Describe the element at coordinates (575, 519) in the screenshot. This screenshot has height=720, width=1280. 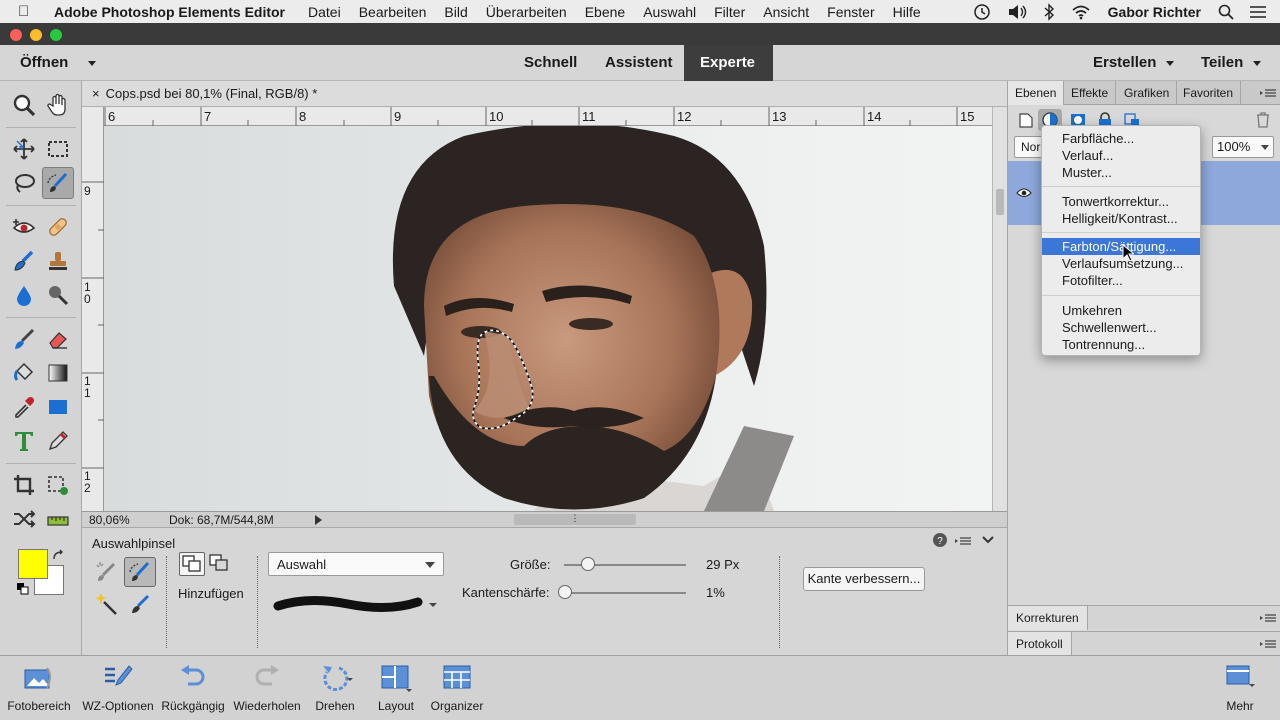
I see `horizontal-scroll-thumb: ⋮` at that location.